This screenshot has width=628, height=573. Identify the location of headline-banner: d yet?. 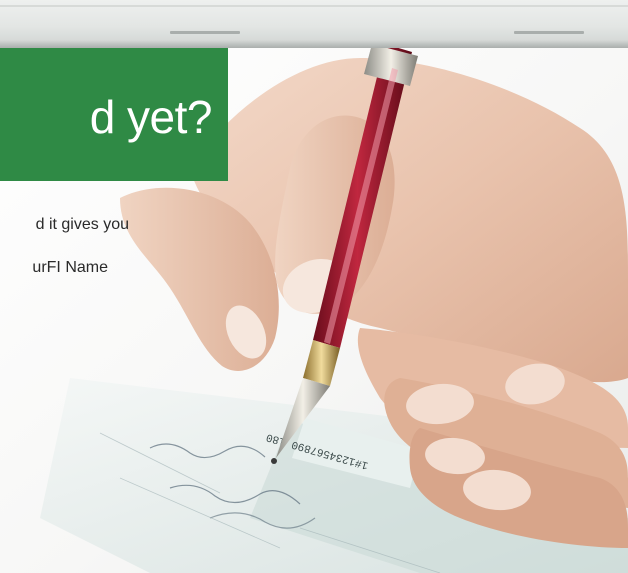
(114, 114).